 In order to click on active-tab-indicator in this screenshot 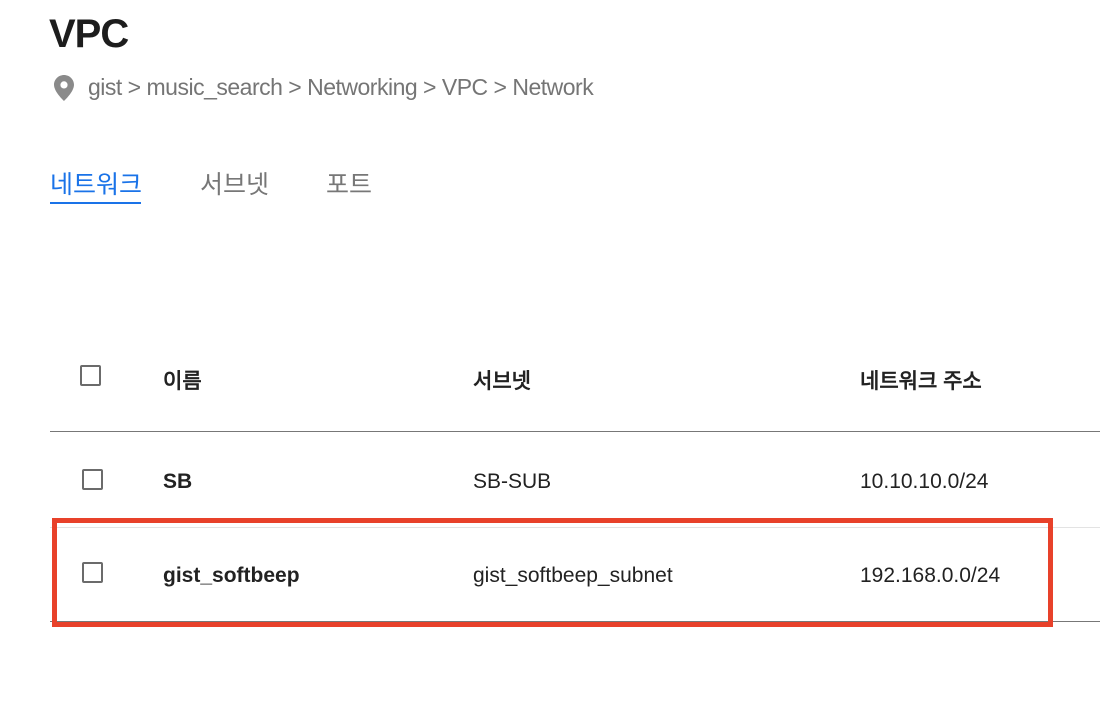, I will do `click(95, 203)`.